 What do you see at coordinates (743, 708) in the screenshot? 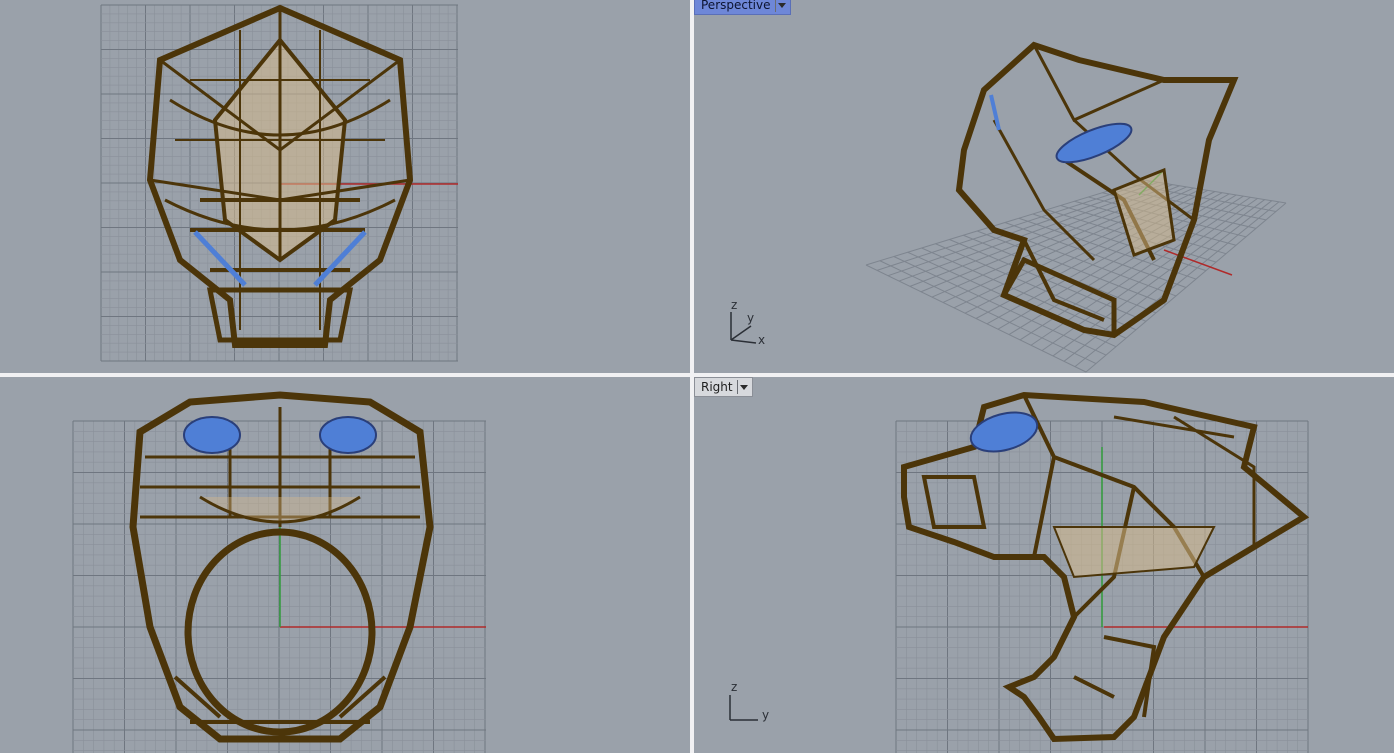
I see `axis-triad-right` at bounding box center [743, 708].